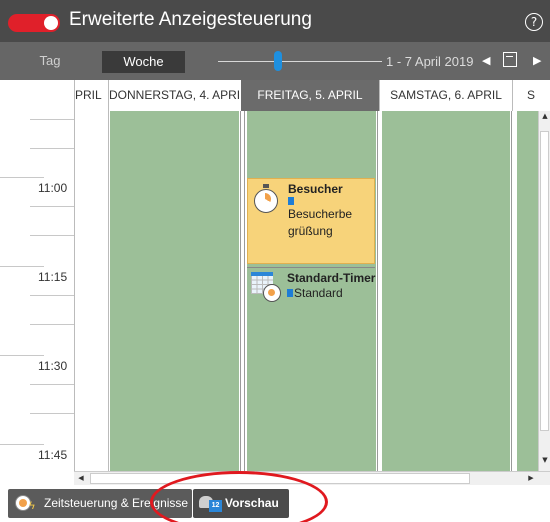  What do you see at coordinates (50, 61) in the screenshot?
I see `tab-day: Tag` at bounding box center [50, 61].